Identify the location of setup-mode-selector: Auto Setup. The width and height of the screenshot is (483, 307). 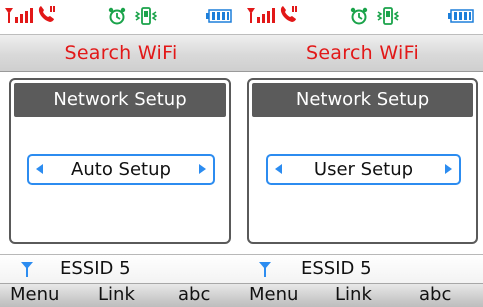
(121, 169).